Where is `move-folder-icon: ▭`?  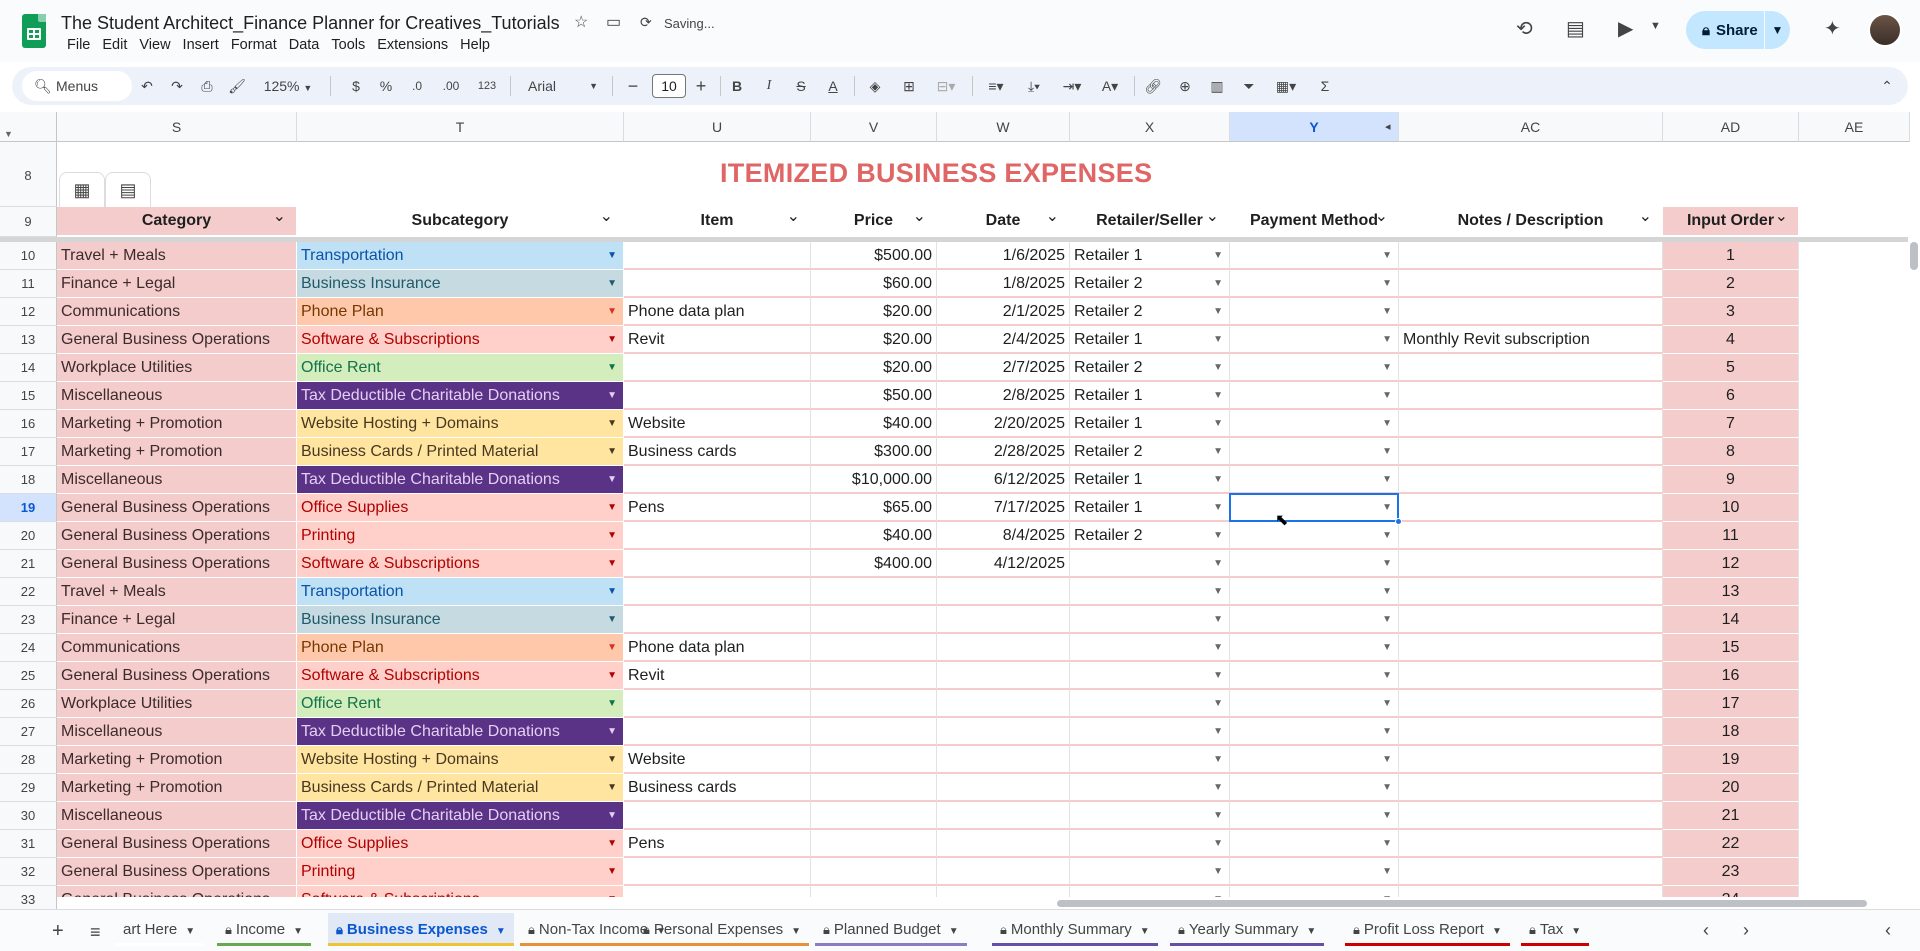 move-folder-icon: ▭ is located at coordinates (613, 22).